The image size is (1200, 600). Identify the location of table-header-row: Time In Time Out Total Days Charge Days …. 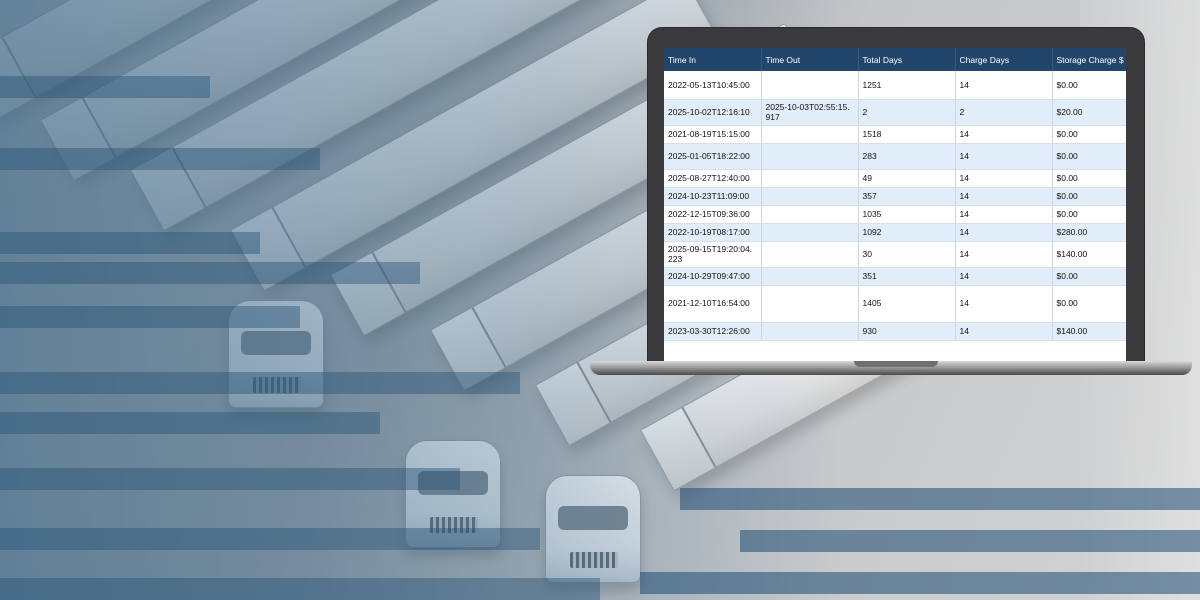
(895, 59).